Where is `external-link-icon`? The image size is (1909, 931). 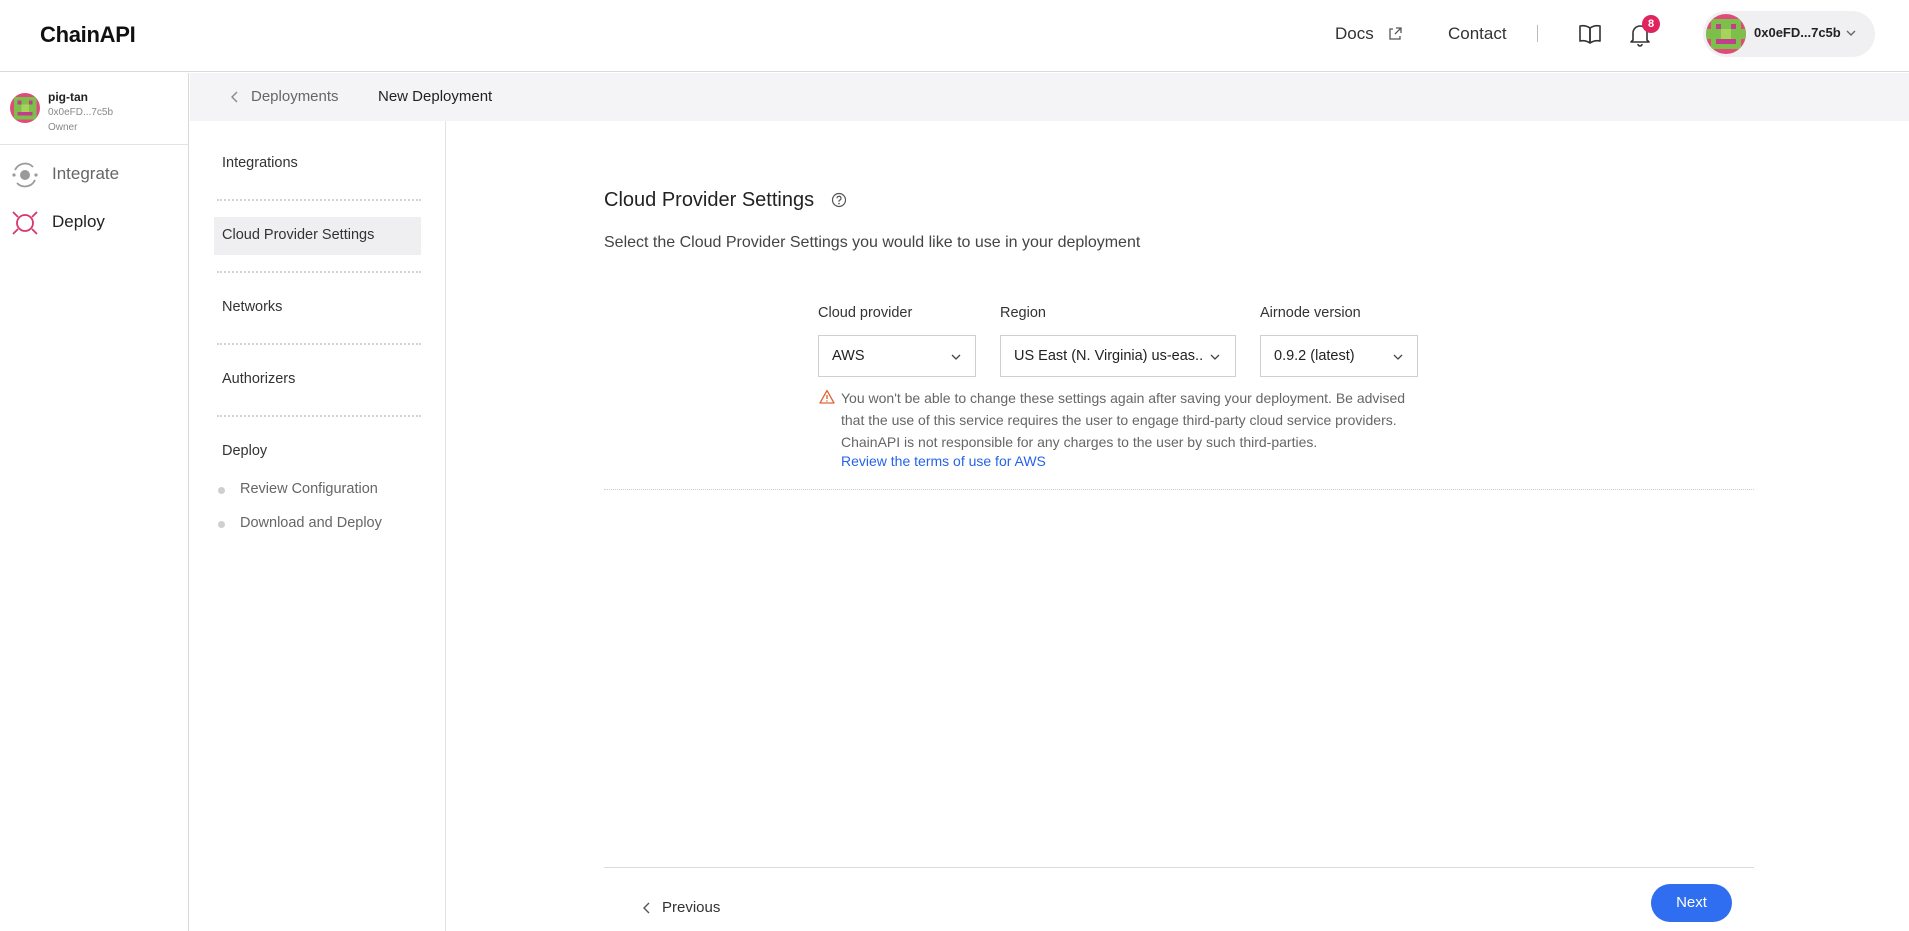 external-link-icon is located at coordinates (1395, 34).